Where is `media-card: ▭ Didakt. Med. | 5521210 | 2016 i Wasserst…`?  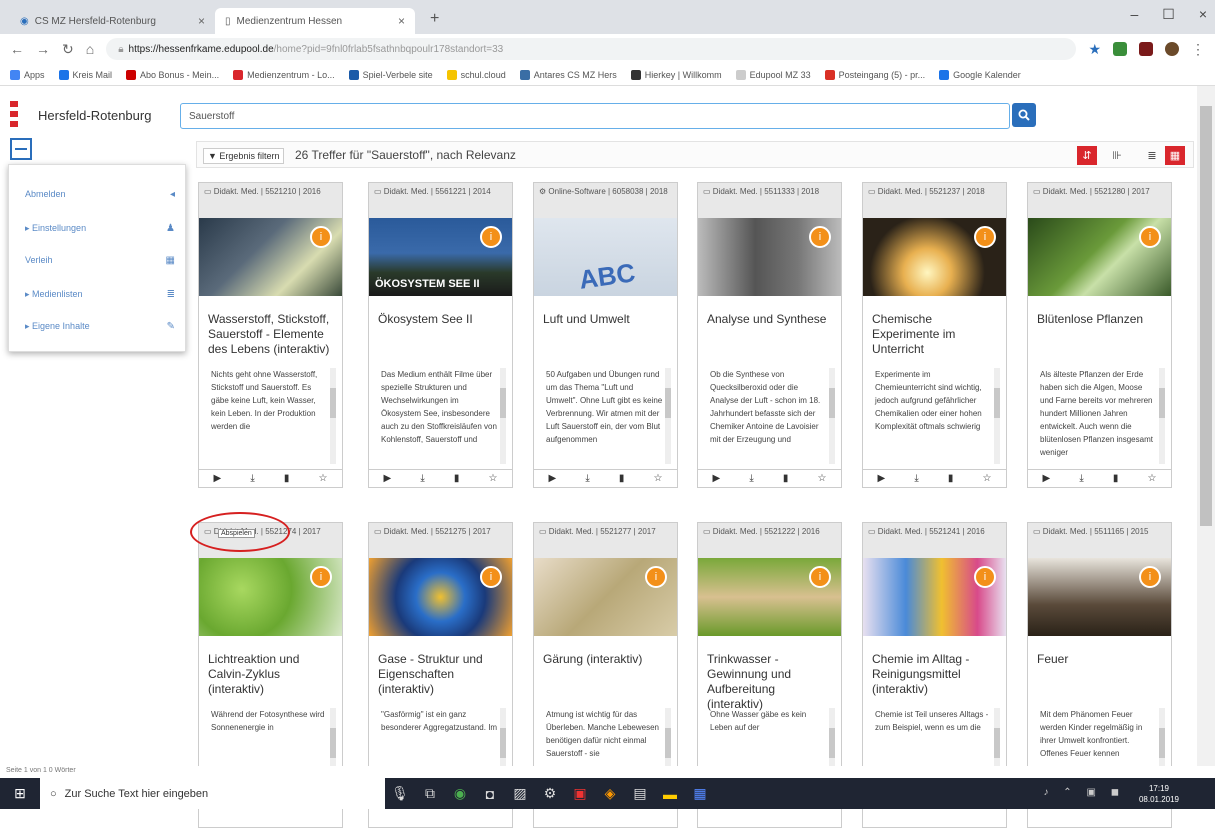 media-card: ▭ Didakt. Med. | 5521210 | 2016 i Wasserst… is located at coordinates (270, 335).